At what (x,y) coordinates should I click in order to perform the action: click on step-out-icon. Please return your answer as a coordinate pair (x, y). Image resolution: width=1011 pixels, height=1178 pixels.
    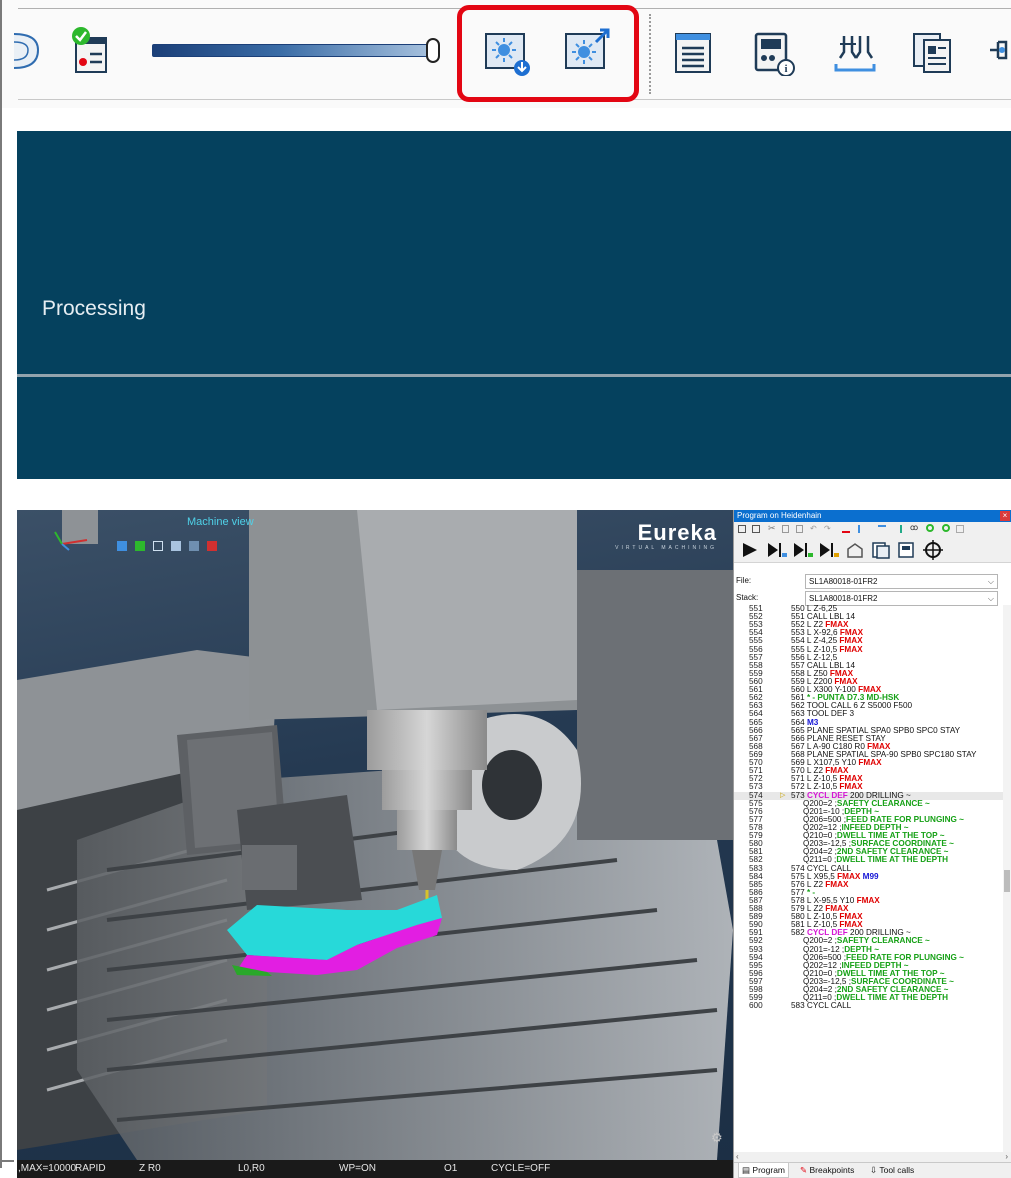
    Looking at the image, I should click on (829, 550).